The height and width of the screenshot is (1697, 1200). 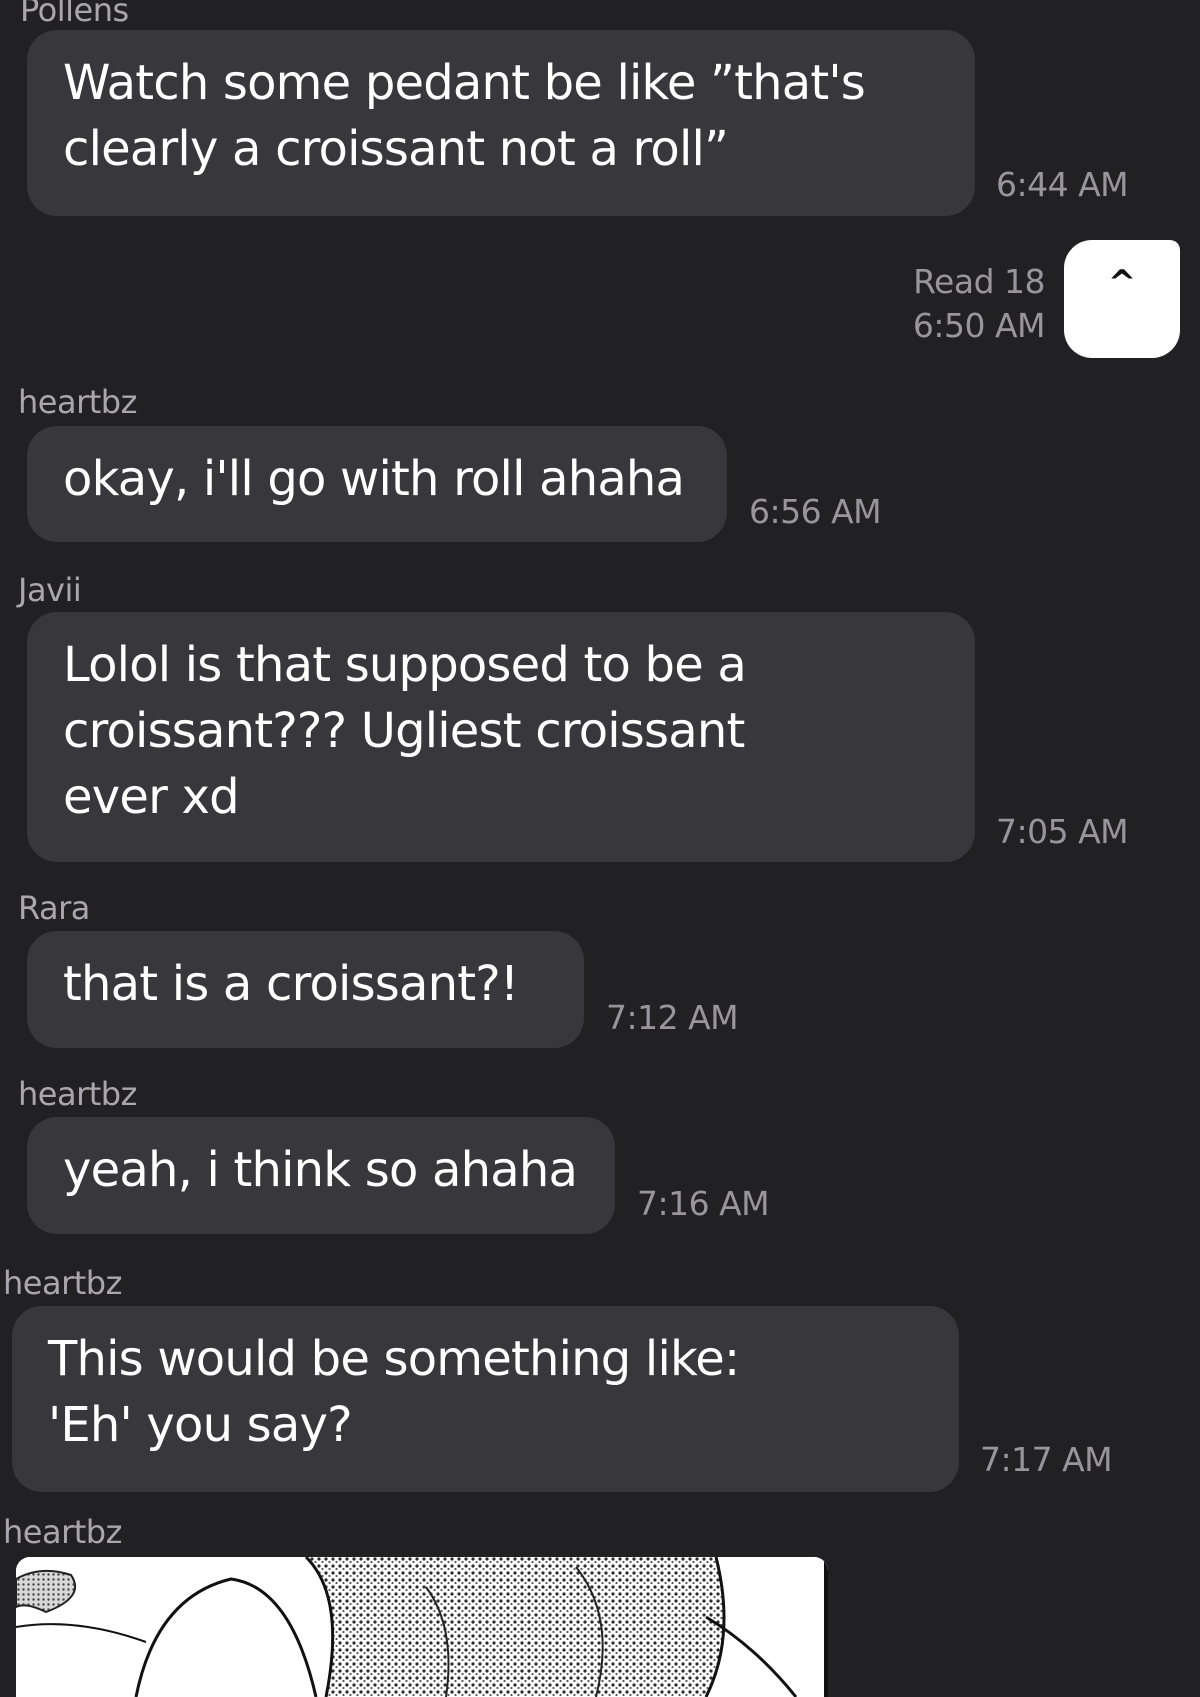 What do you see at coordinates (54, 908) in the screenshot?
I see `sender-name: Rara` at bounding box center [54, 908].